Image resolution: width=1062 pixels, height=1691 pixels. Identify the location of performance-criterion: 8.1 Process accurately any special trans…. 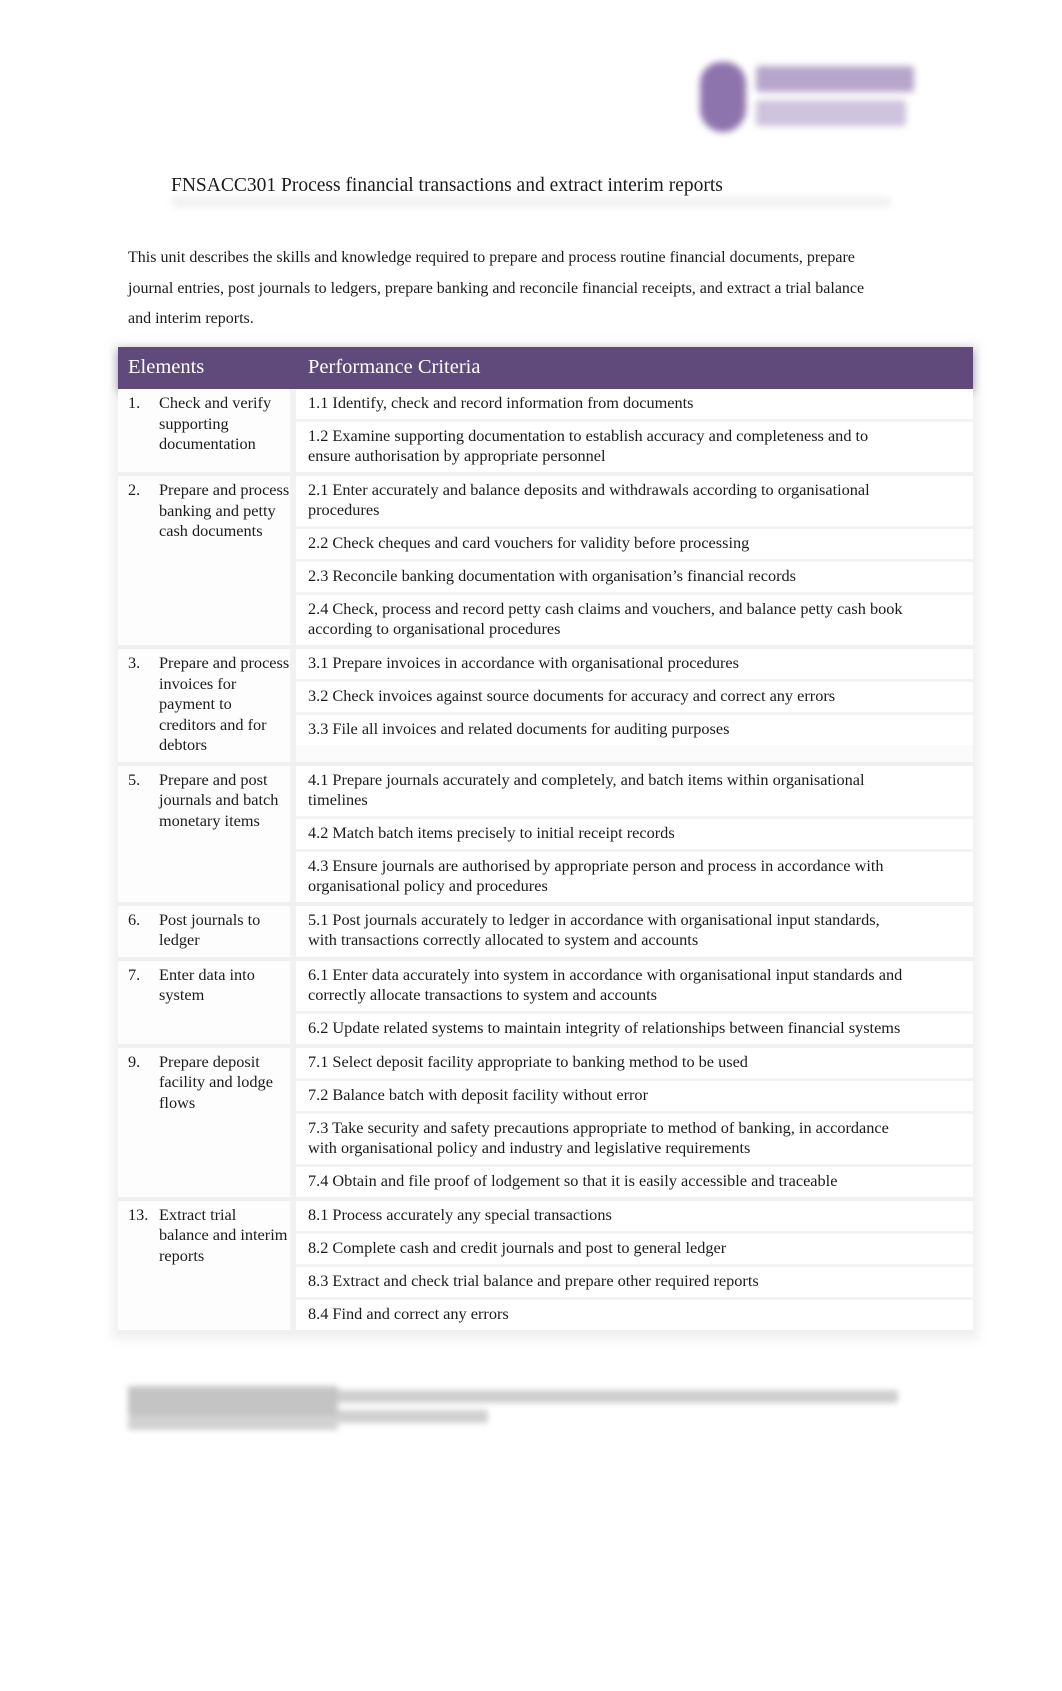
(634, 1217).